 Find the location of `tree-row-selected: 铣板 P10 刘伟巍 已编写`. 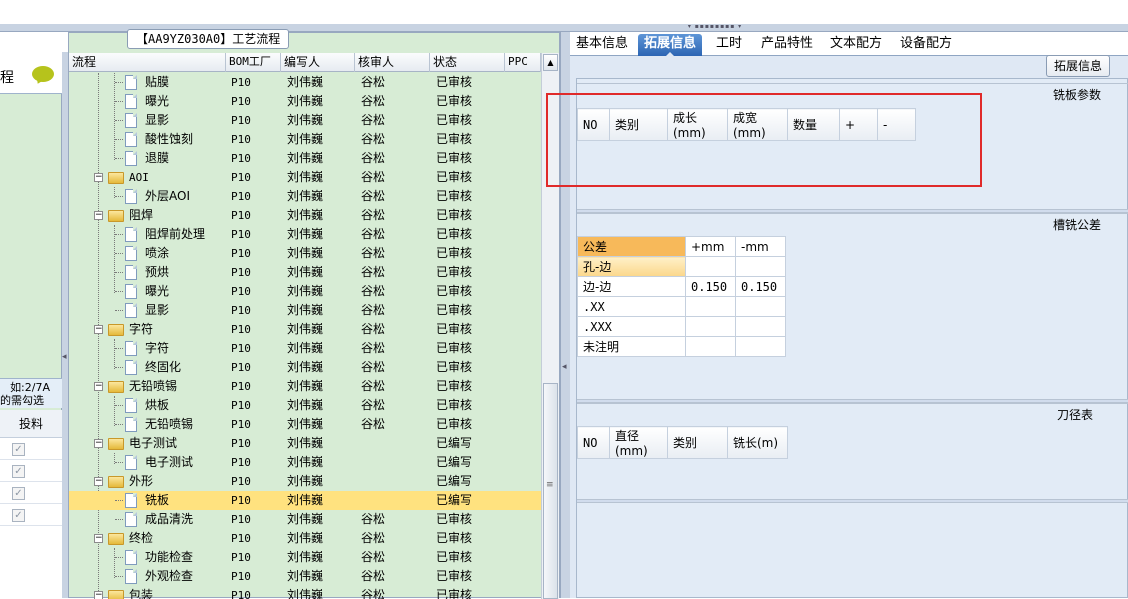

tree-row-selected: 铣板 P10 刘伟巍 已编写 is located at coordinates (305, 500).